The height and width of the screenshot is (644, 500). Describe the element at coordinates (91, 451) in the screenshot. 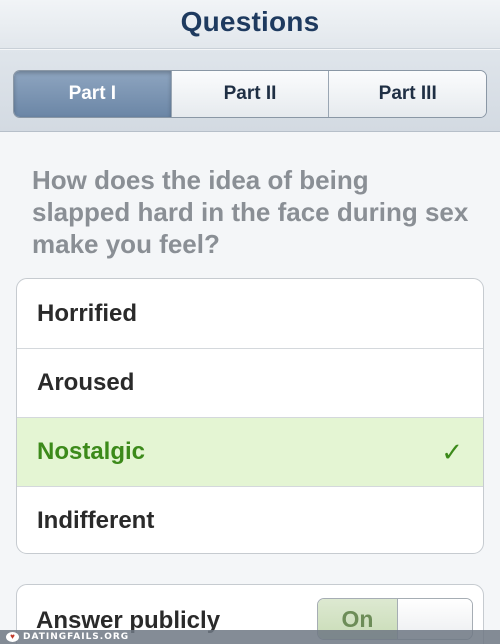

I see `option-label: Nostalgic` at that location.